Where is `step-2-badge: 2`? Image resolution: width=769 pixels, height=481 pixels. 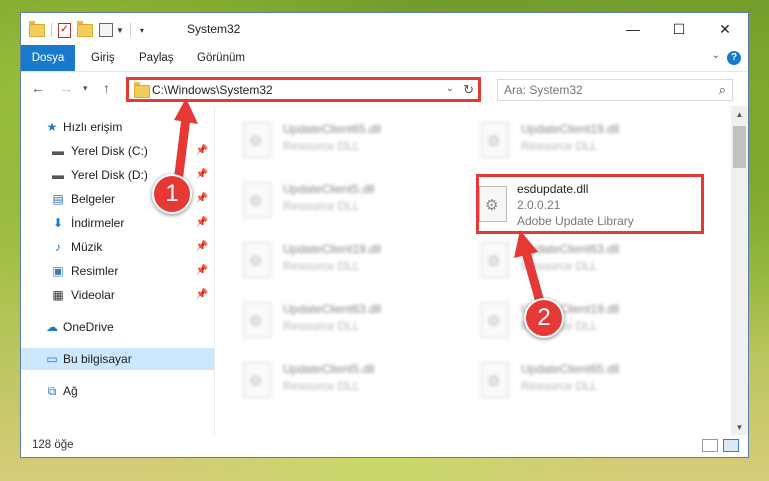
step-2-badge: 2 is located at coordinates (544, 318).